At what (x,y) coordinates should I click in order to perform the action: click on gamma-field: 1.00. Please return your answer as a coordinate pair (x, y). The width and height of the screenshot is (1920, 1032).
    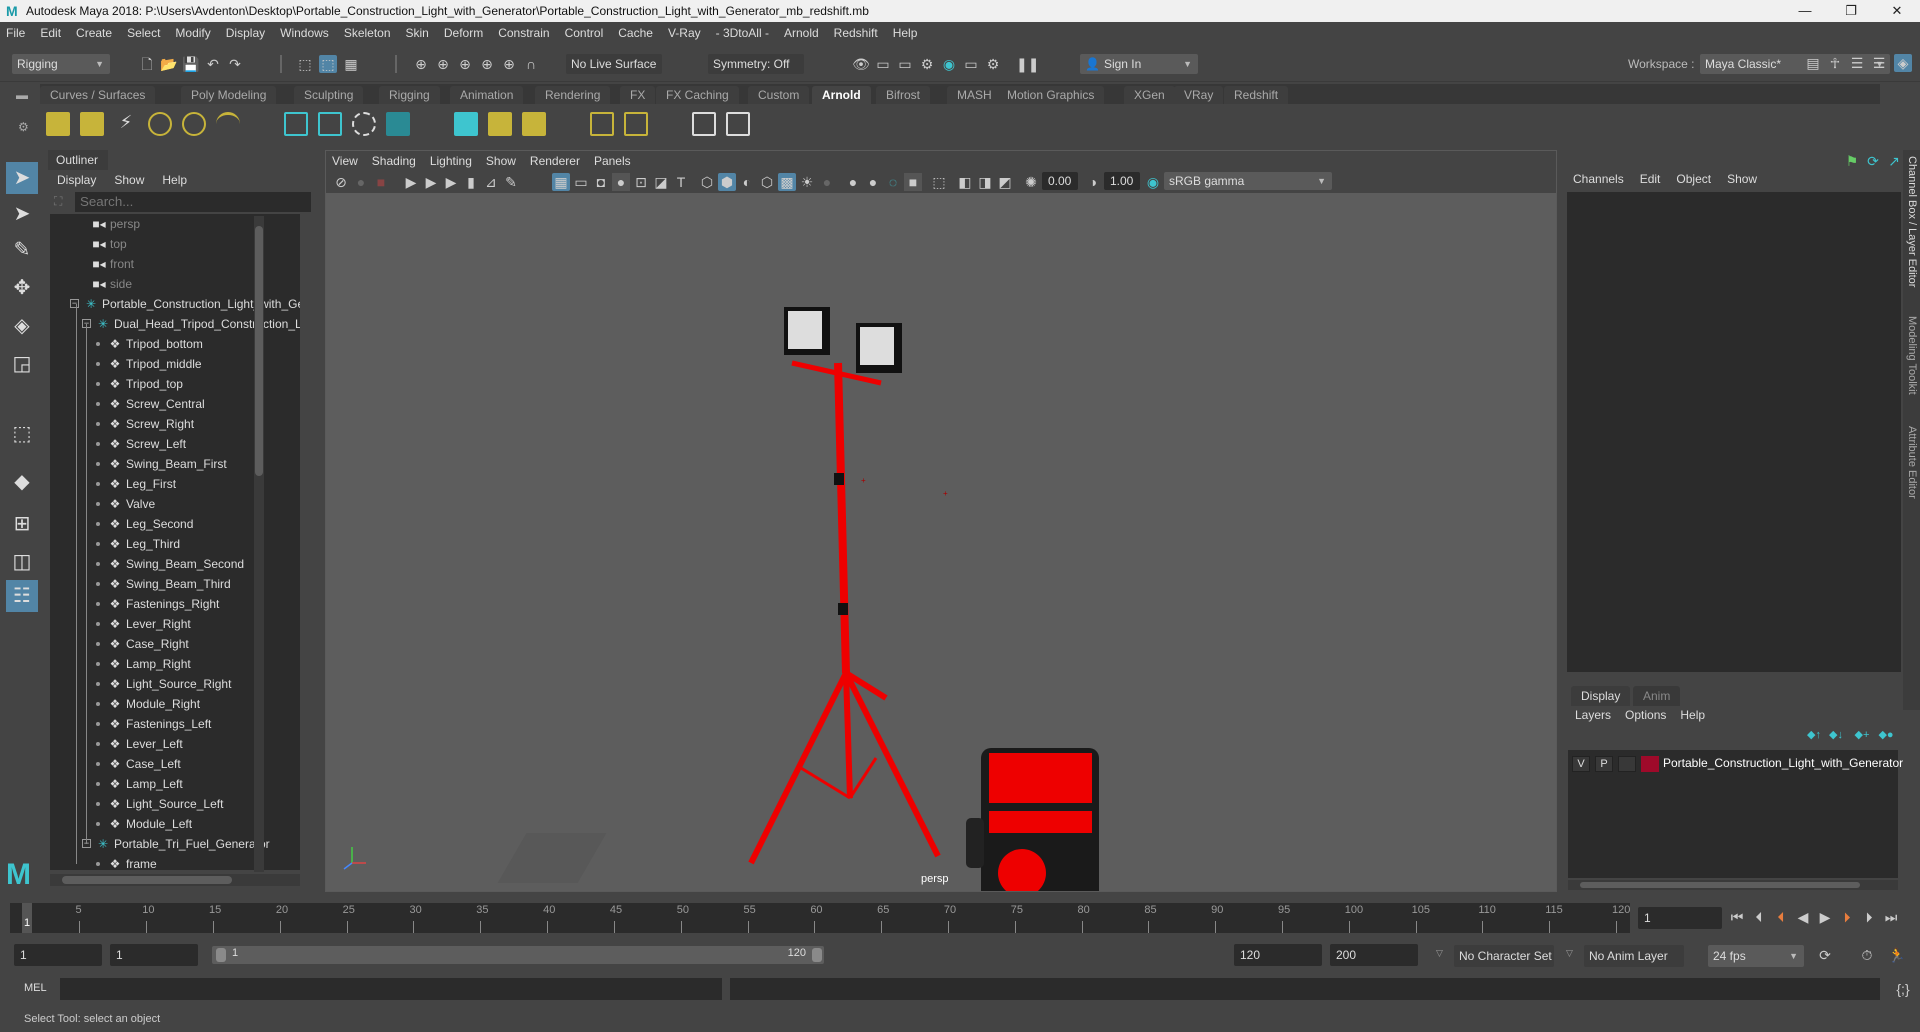
    Looking at the image, I should click on (1122, 181).